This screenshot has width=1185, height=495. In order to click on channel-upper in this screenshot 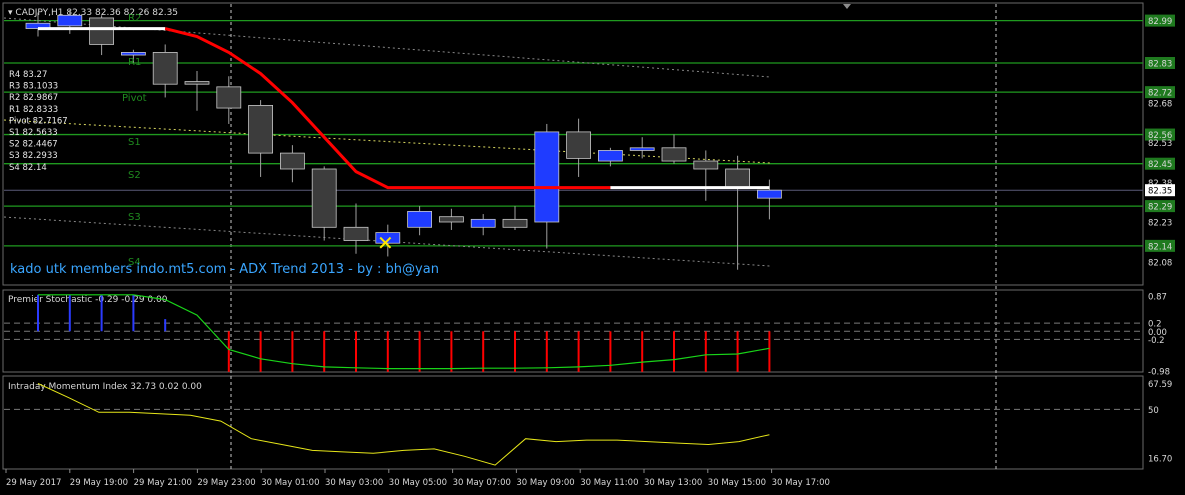, I will do `click(387, 47)`.